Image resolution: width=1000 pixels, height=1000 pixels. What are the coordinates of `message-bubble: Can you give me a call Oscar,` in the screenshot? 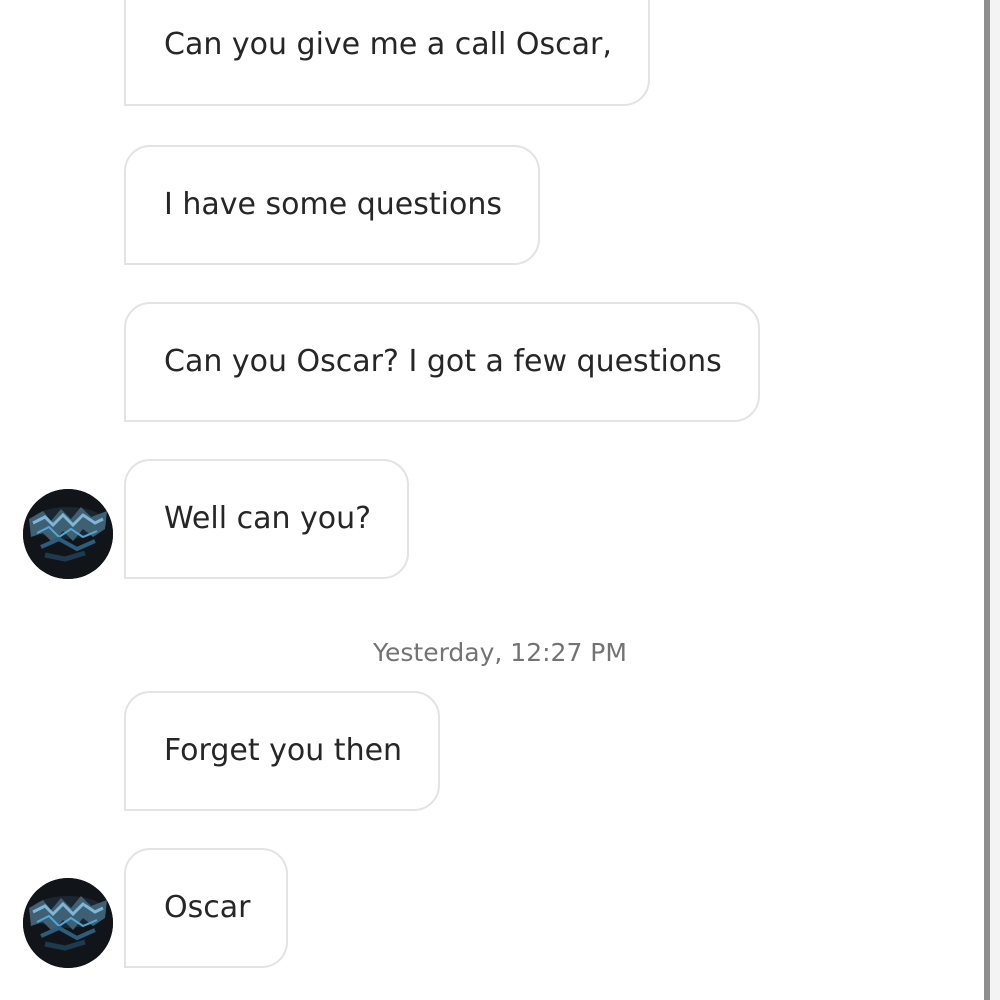 It's located at (387, 53).